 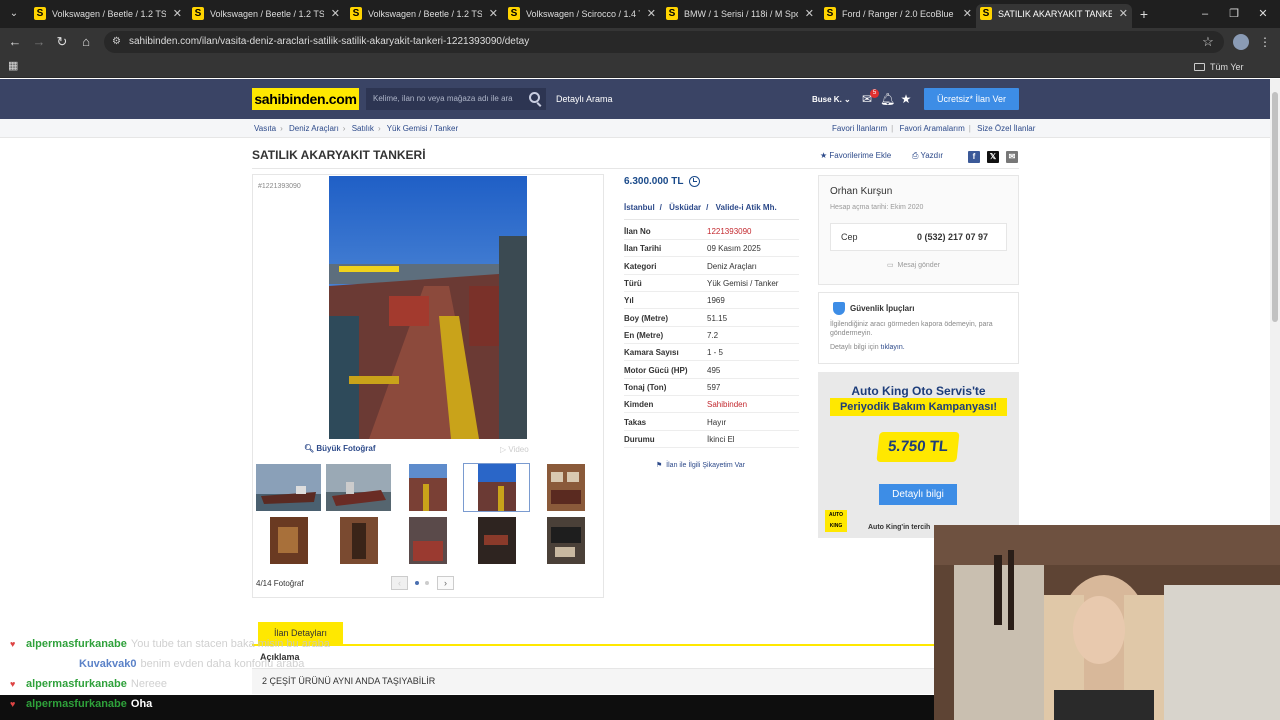 What do you see at coordinates (119, 42) in the screenshot?
I see `site-info-tune-icon: ⚙` at bounding box center [119, 42].